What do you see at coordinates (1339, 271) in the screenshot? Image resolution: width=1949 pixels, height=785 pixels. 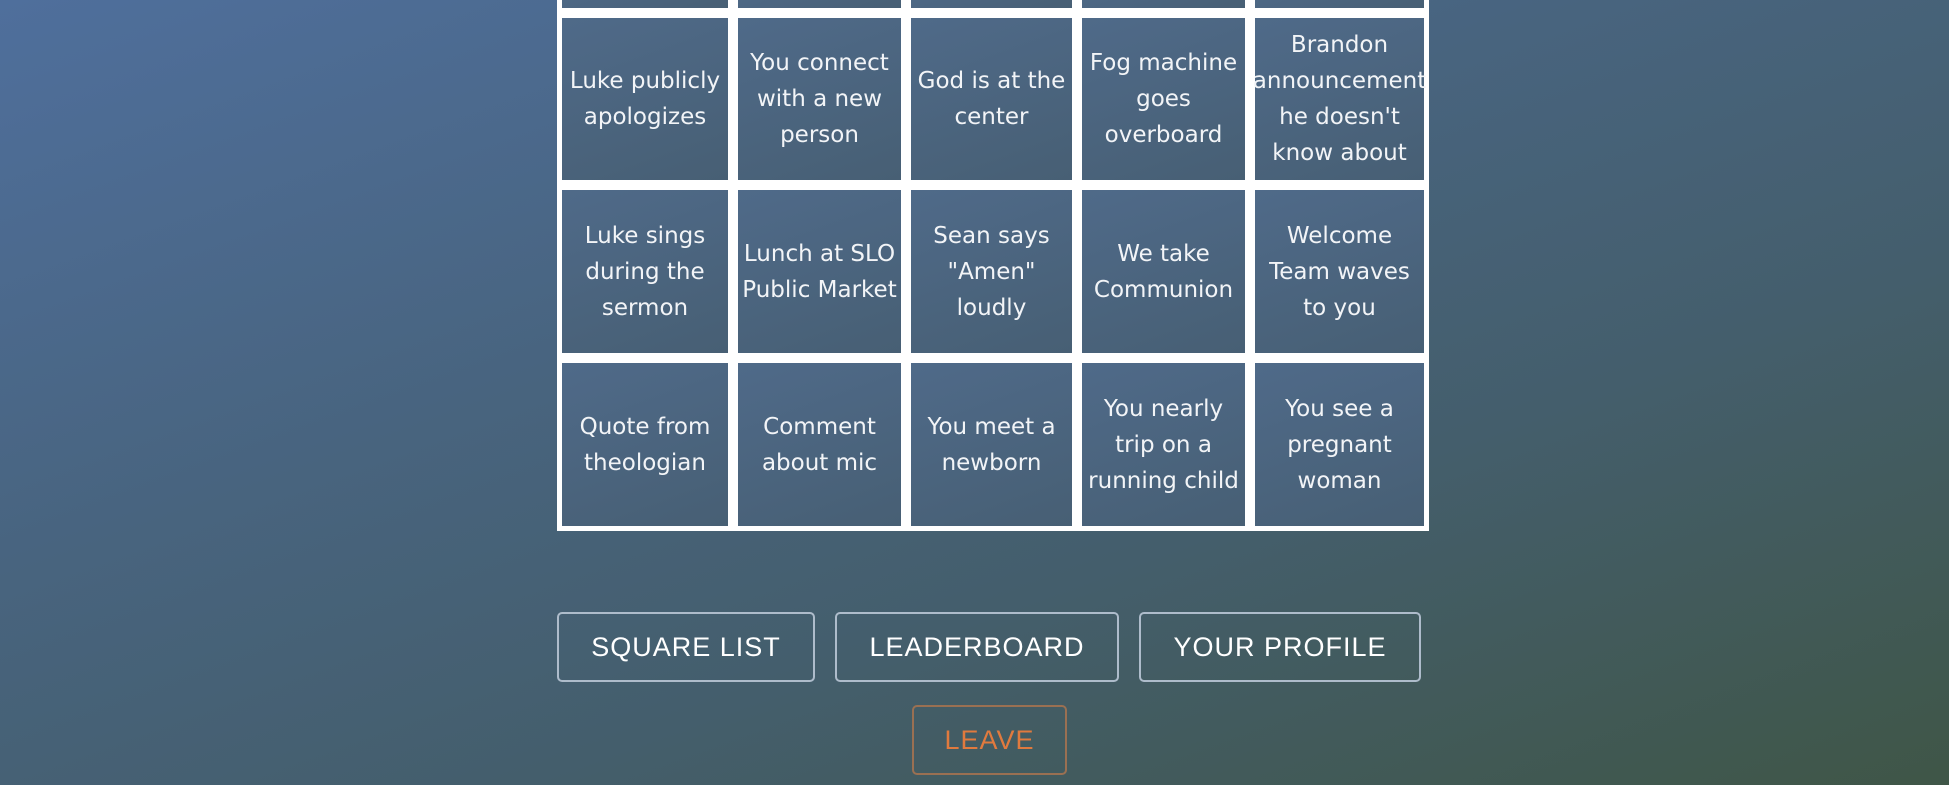 I see `bingo-square: Welcome Team waves to you` at bounding box center [1339, 271].